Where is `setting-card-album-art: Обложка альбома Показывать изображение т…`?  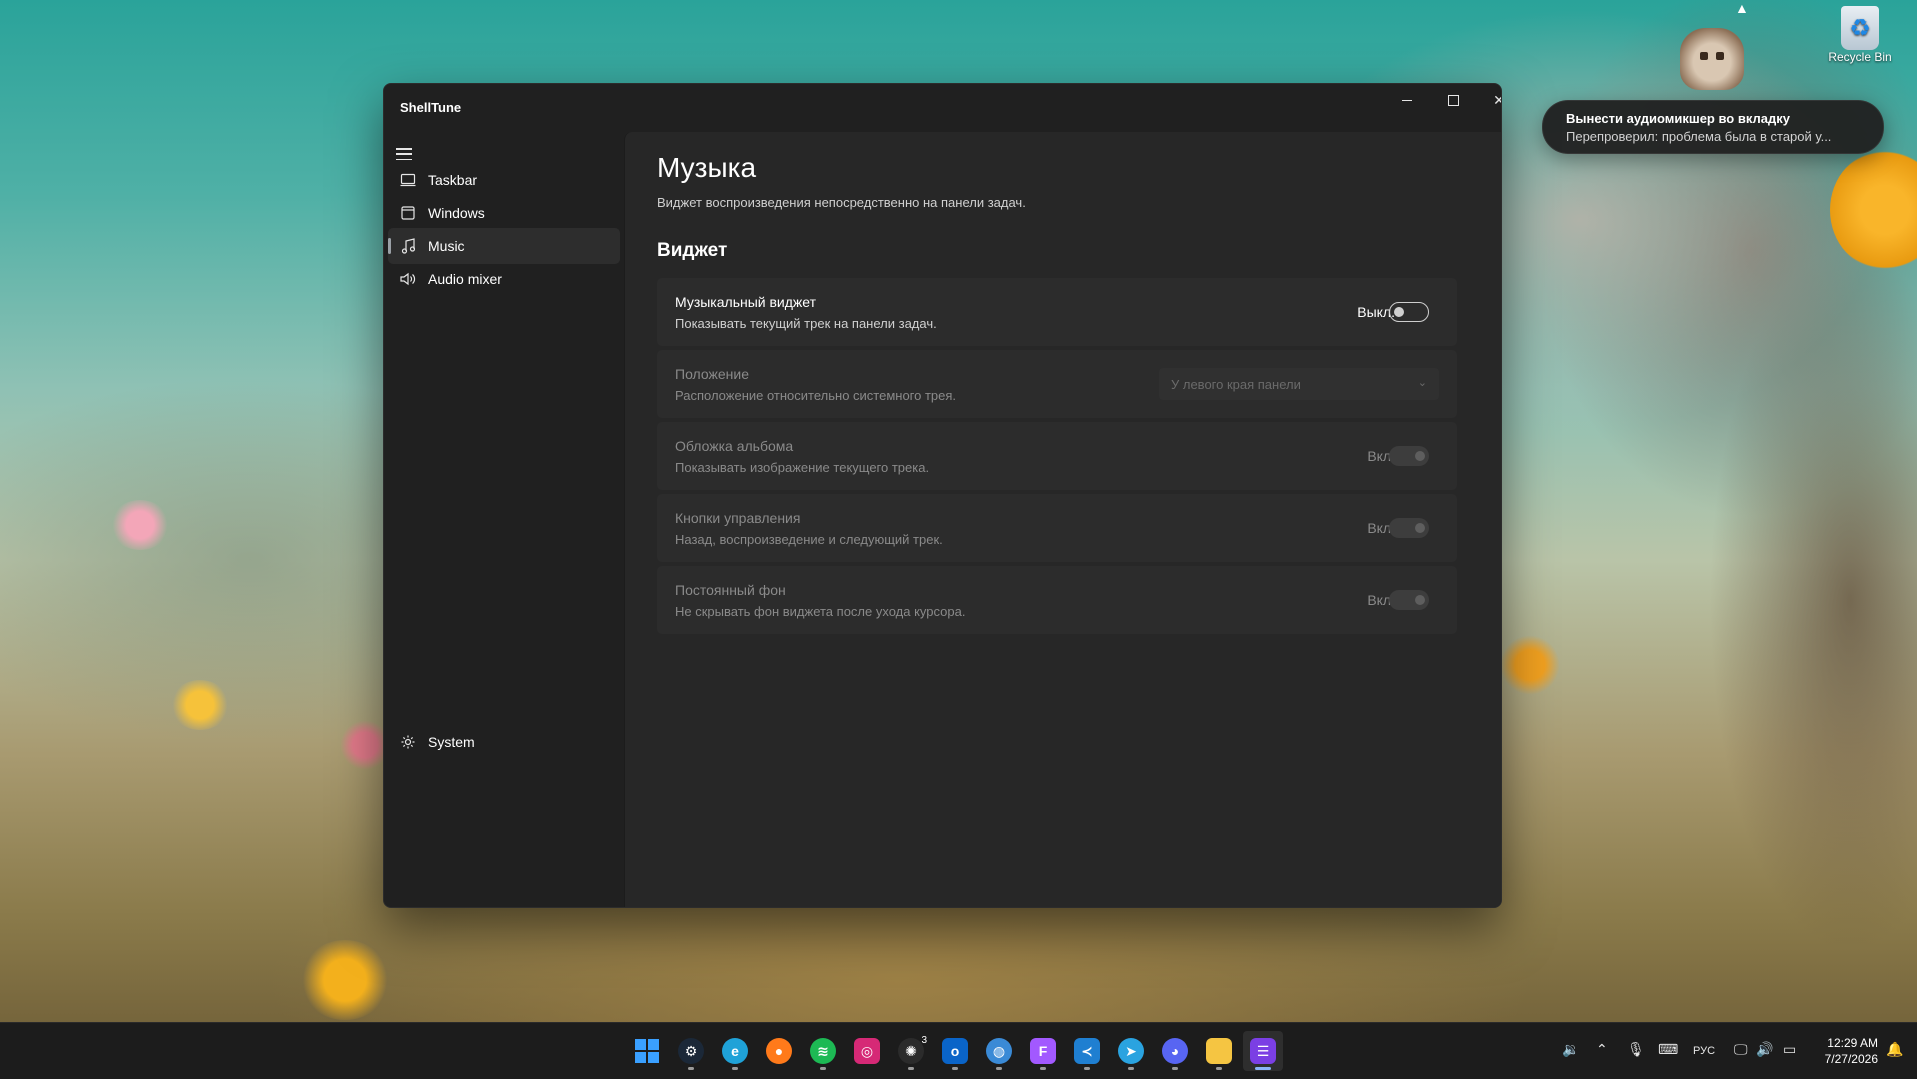
setting-card-album-art: Обложка альбома Показывать изображение т… is located at coordinates (1057, 456).